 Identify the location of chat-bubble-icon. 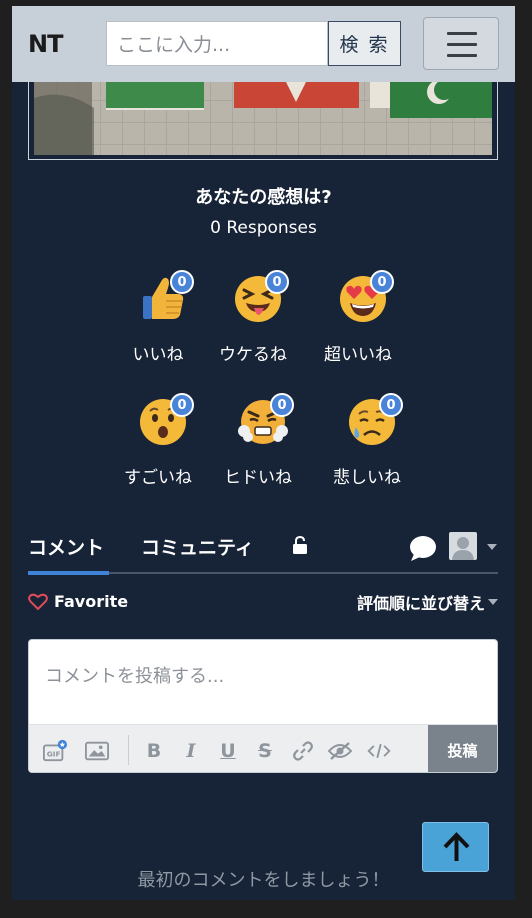
(423, 548).